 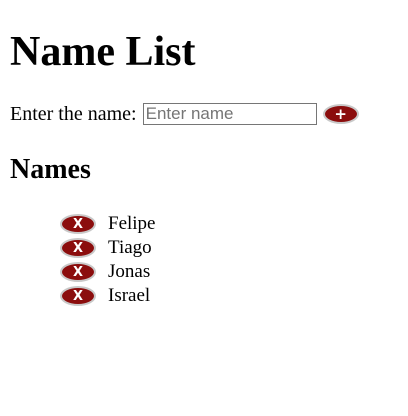 What do you see at coordinates (129, 271) in the screenshot?
I see `name-label: Jonas` at bounding box center [129, 271].